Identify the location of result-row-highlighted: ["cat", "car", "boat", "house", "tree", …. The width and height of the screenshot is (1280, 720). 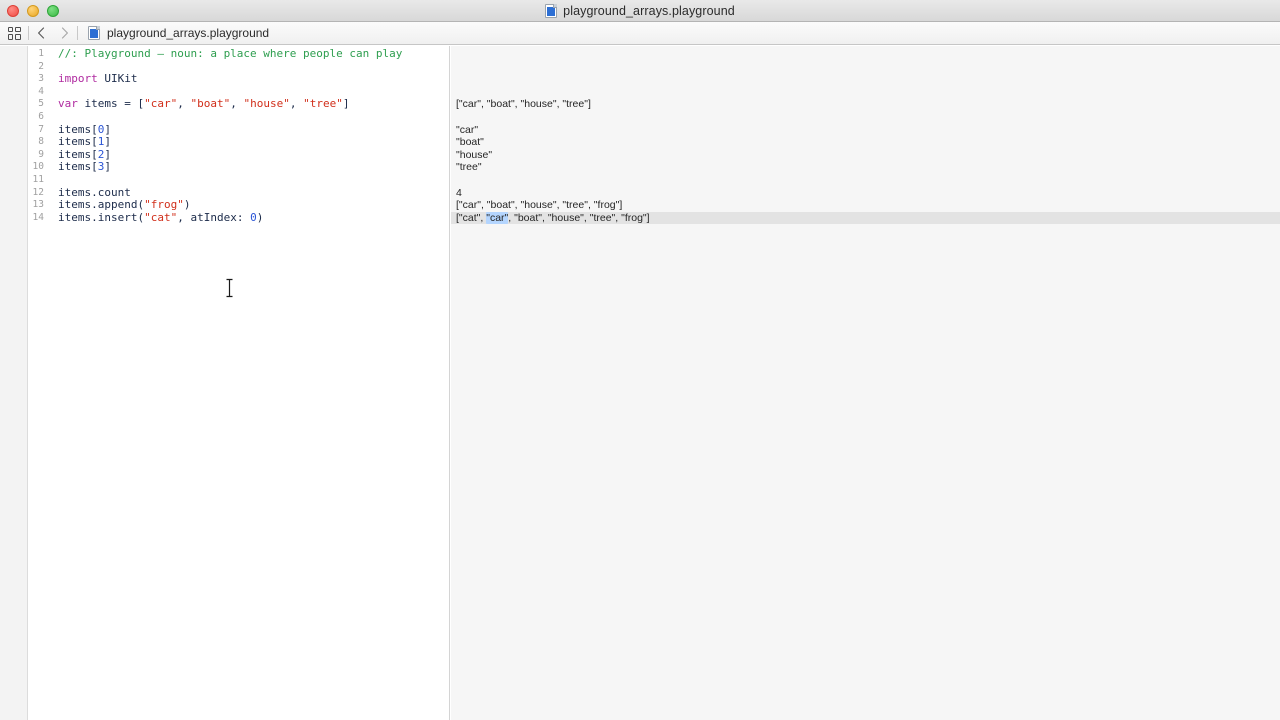
(865, 218).